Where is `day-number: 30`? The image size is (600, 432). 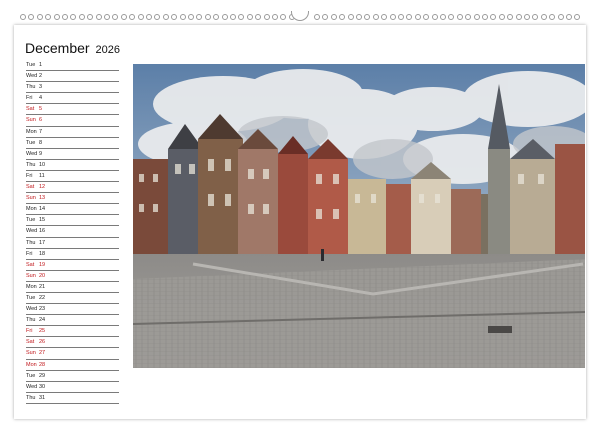
day-number: 30 is located at coordinates (42, 386).